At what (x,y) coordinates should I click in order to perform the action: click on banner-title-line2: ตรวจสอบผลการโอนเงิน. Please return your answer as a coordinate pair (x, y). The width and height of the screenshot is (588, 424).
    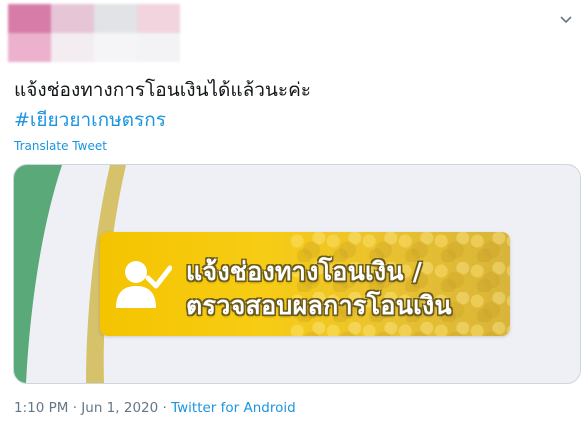
    Looking at the image, I should click on (319, 305).